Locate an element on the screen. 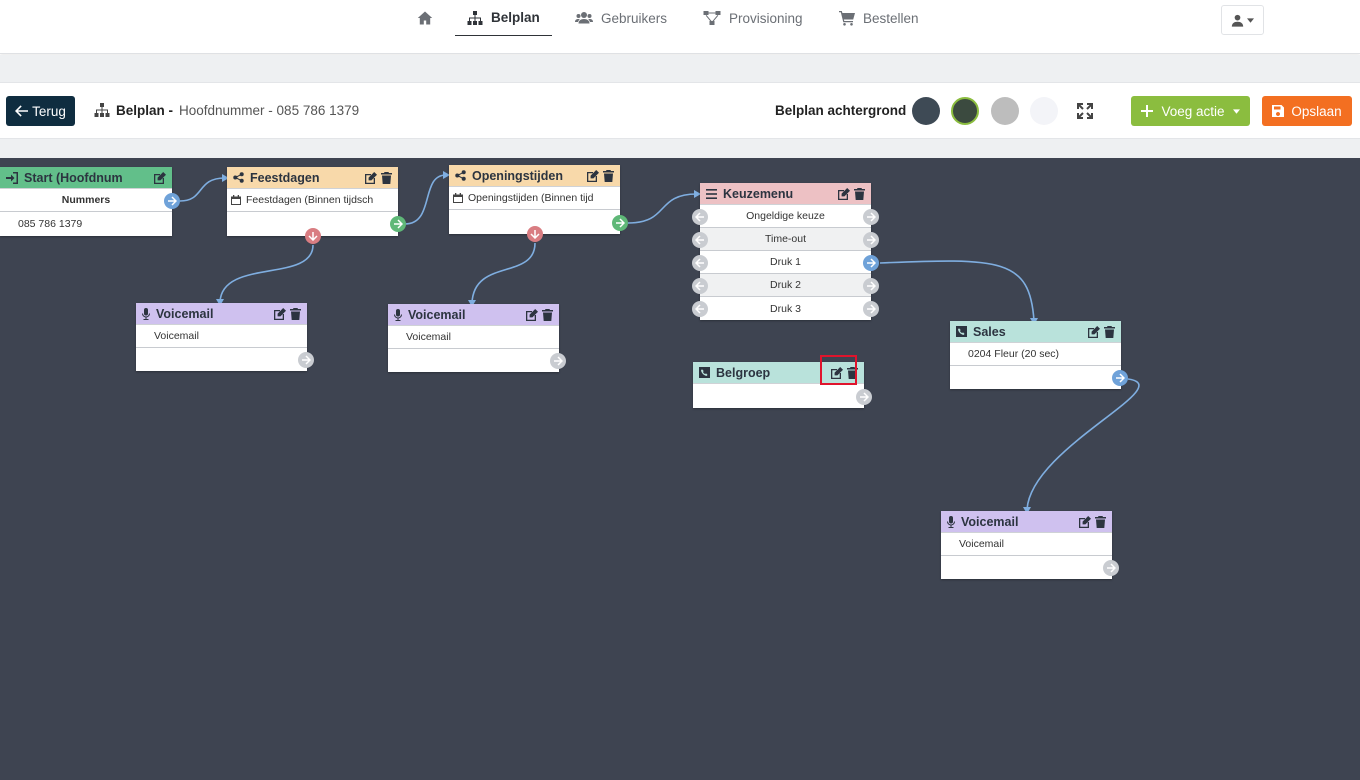 The height and width of the screenshot is (780, 1360). nav-provisioning: Provisioning is located at coordinates (753, 18).